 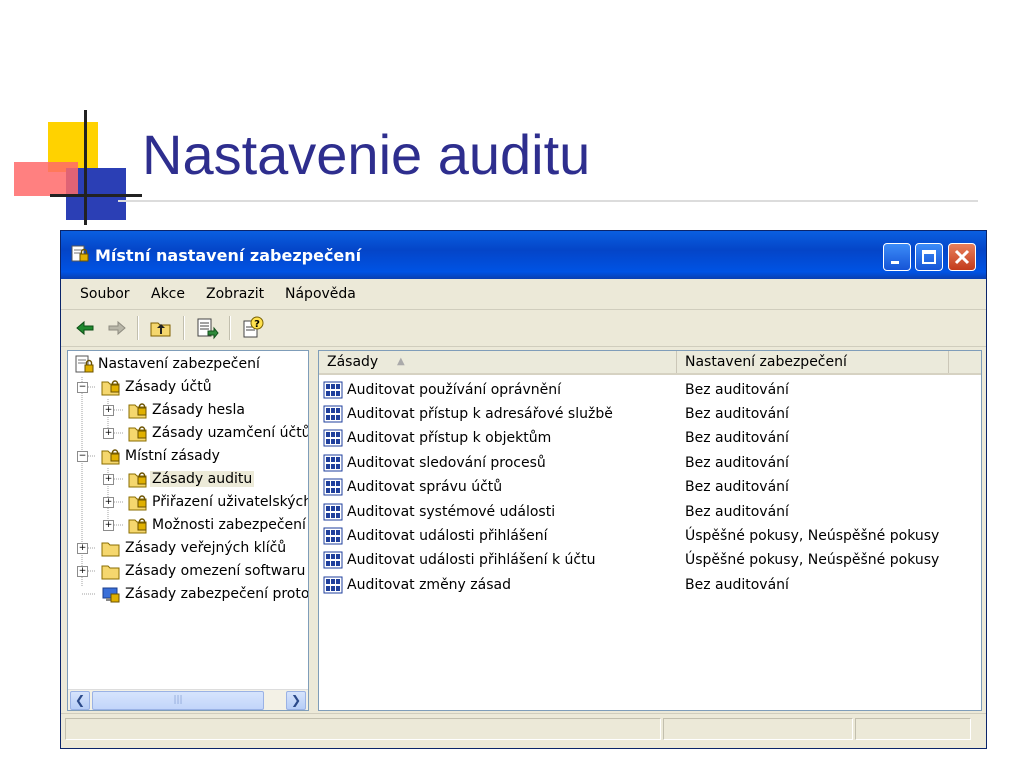 I want to click on column-header-label: Zásady, so click(x=353, y=362).